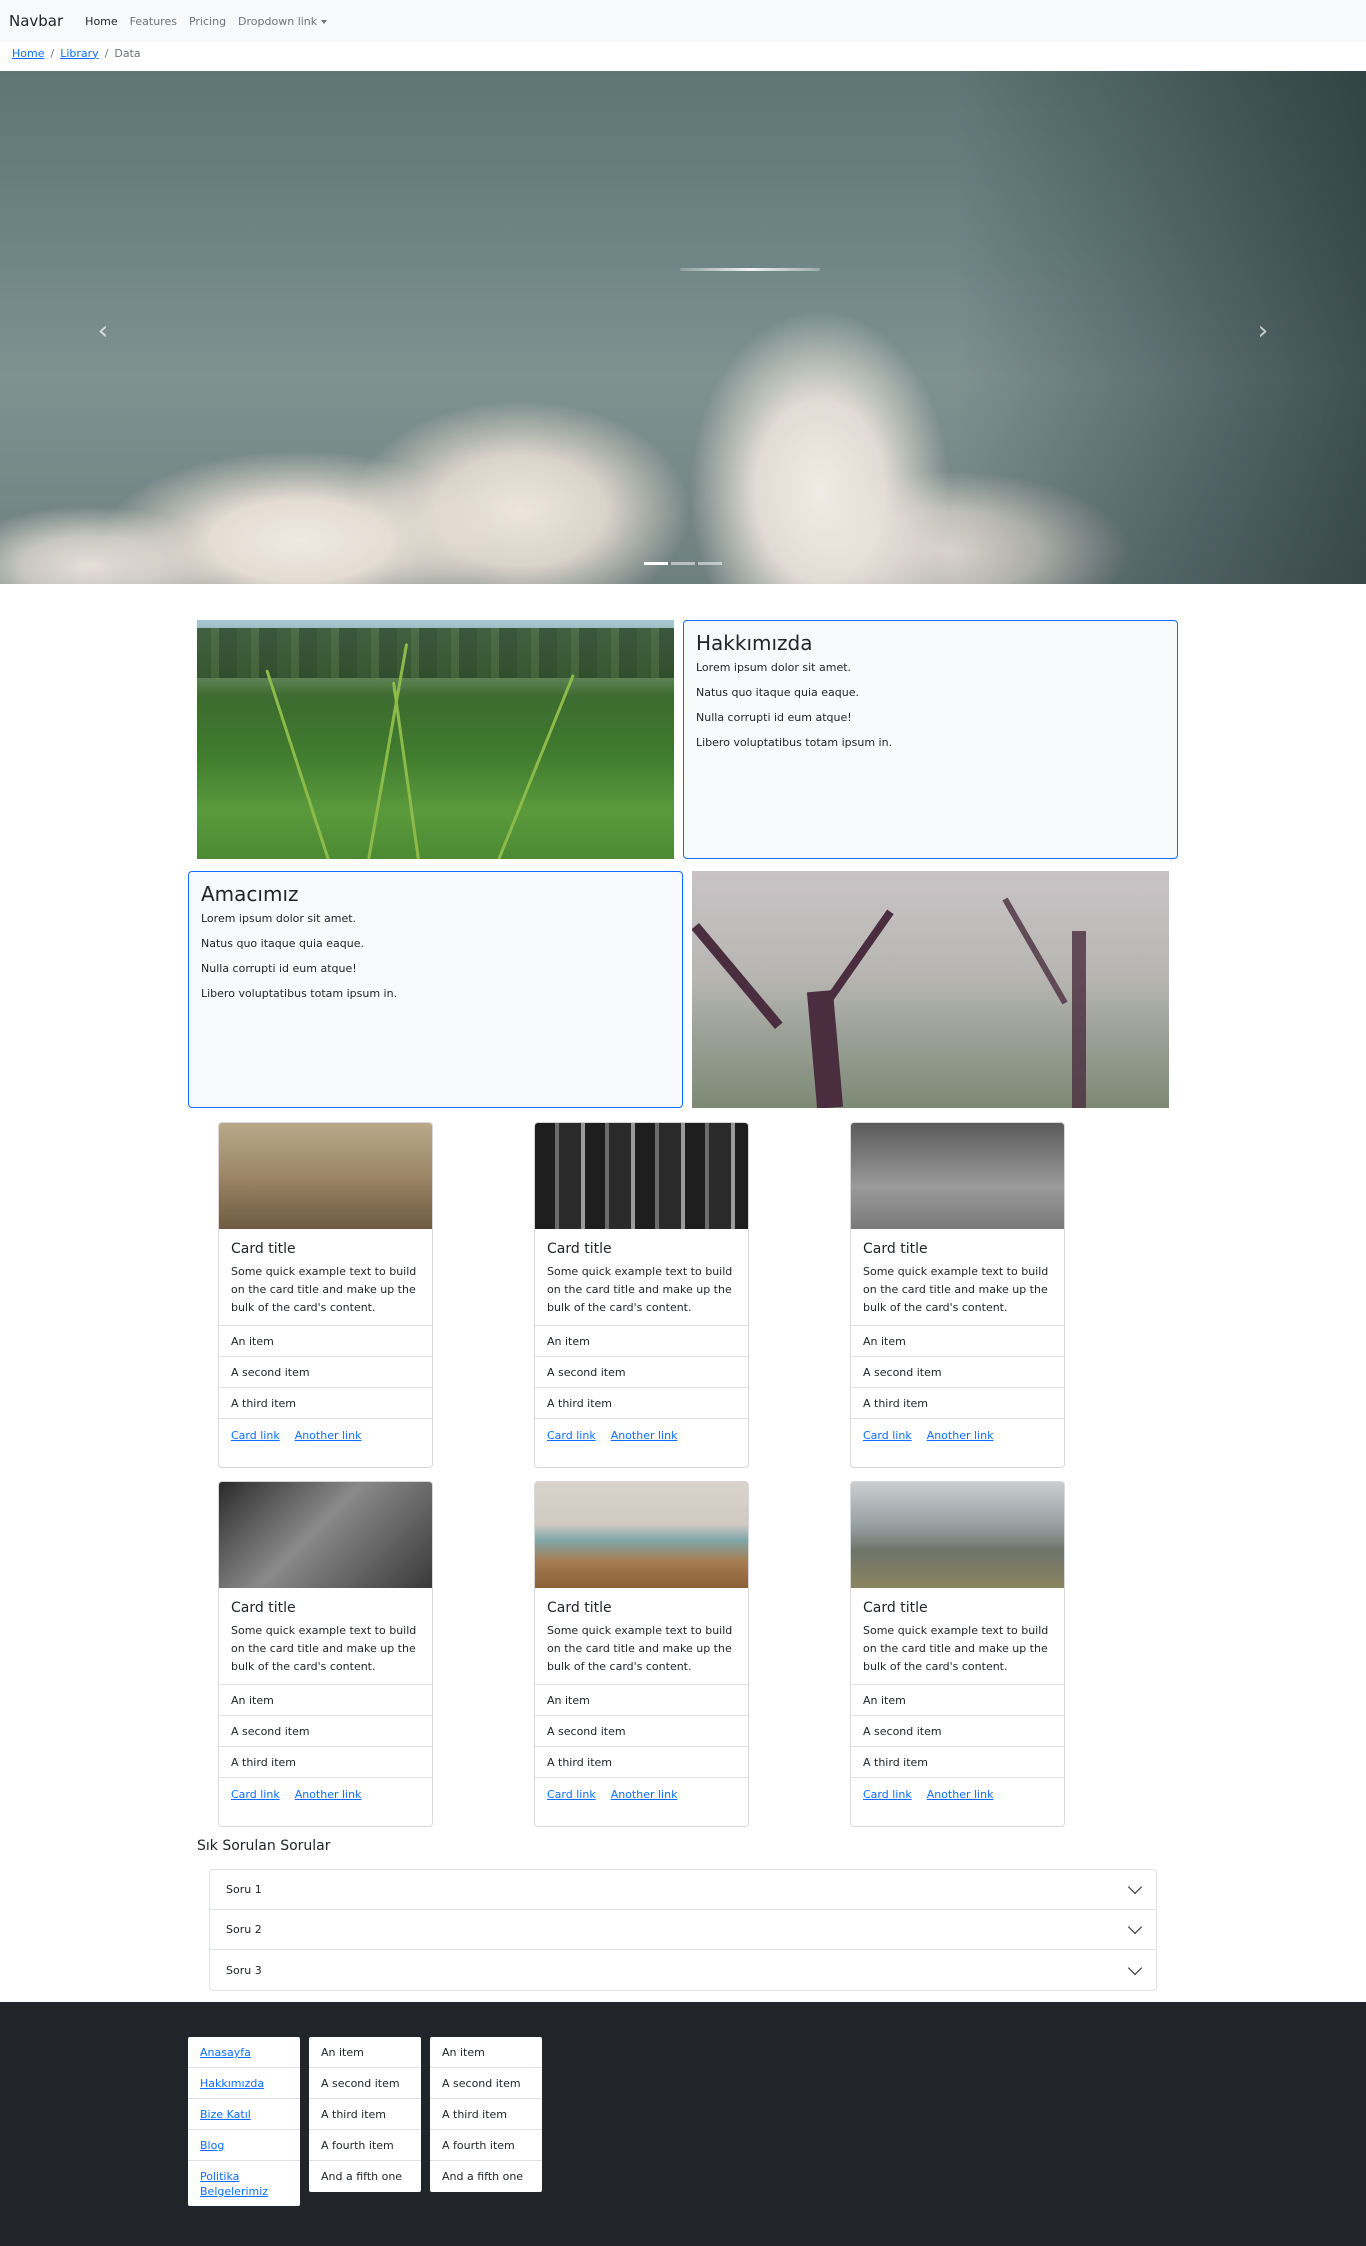 The image size is (1366, 2246). I want to click on footer-link-policies: Politika Belgelerimiz, so click(234, 2184).